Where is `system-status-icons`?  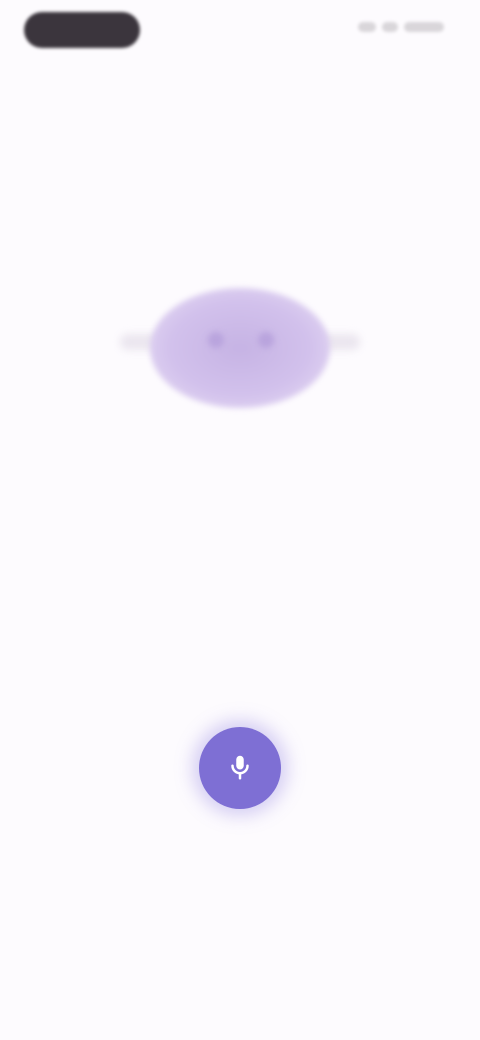
system-status-icons is located at coordinates (401, 27).